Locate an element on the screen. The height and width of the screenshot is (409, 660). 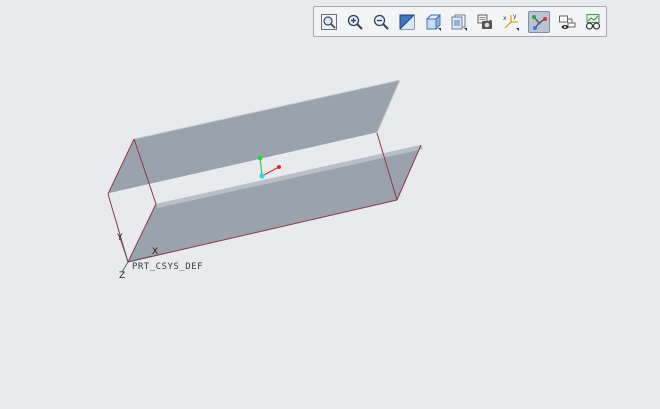
view-manager-icon is located at coordinates (484, 21).